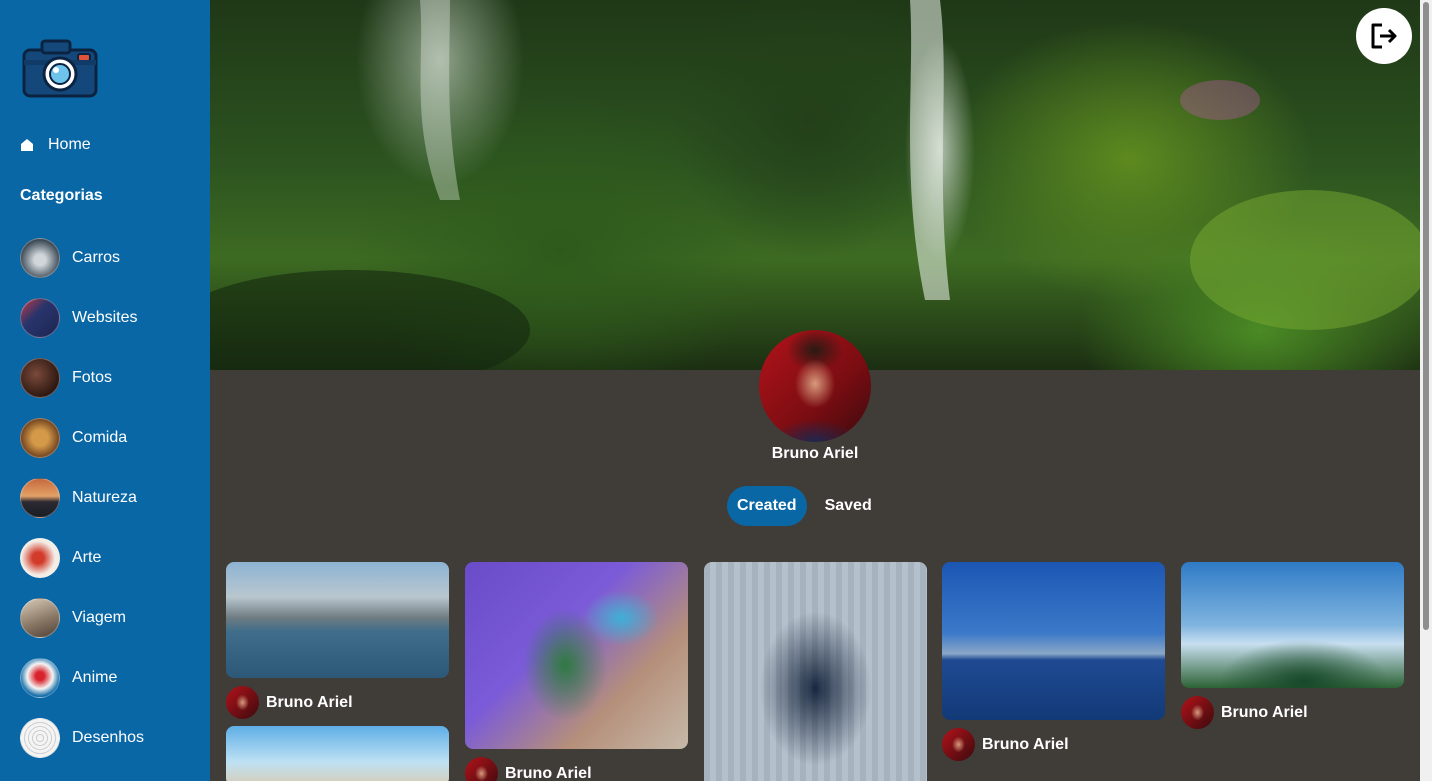  What do you see at coordinates (87, 557) in the screenshot?
I see `sidebar-item-label: Arte` at bounding box center [87, 557].